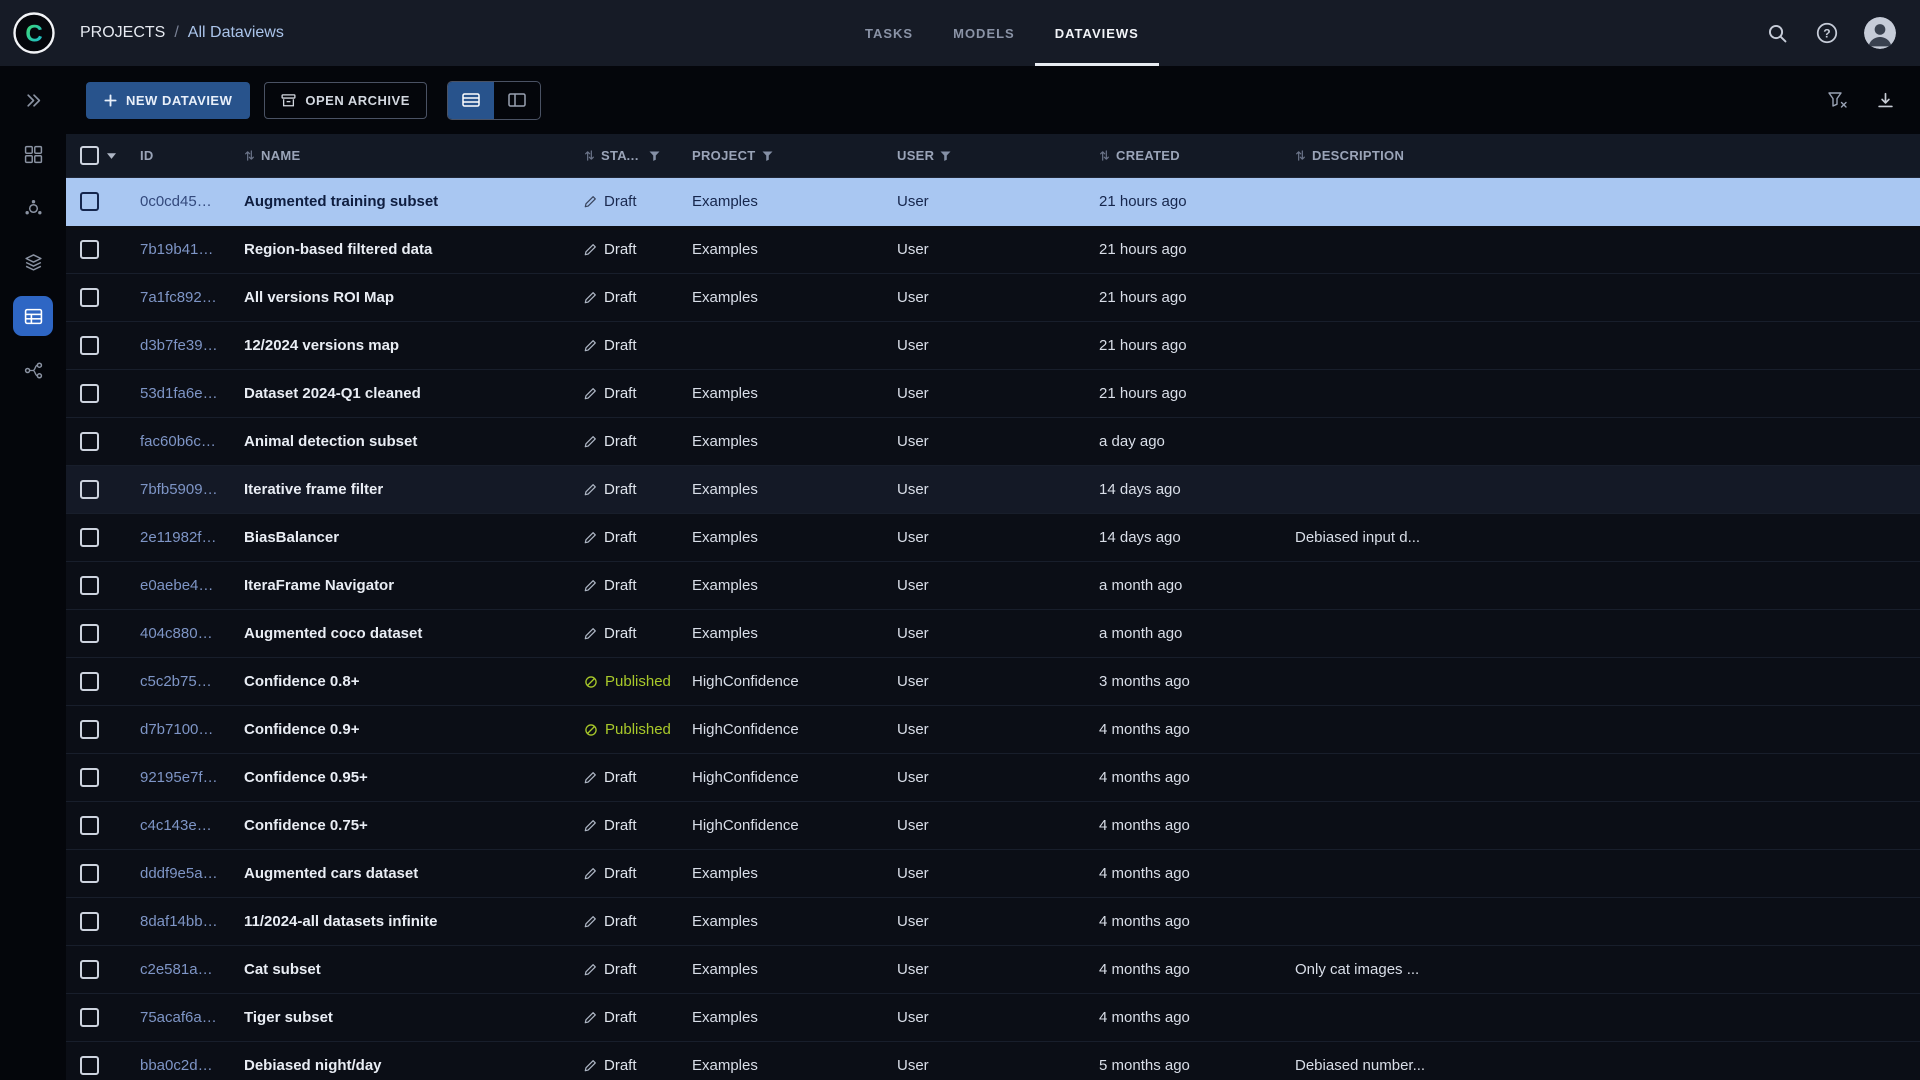 This screenshot has width=1920, height=1080. Describe the element at coordinates (402, 1017) in the screenshot. I see `row-name: Tiger subset` at that location.